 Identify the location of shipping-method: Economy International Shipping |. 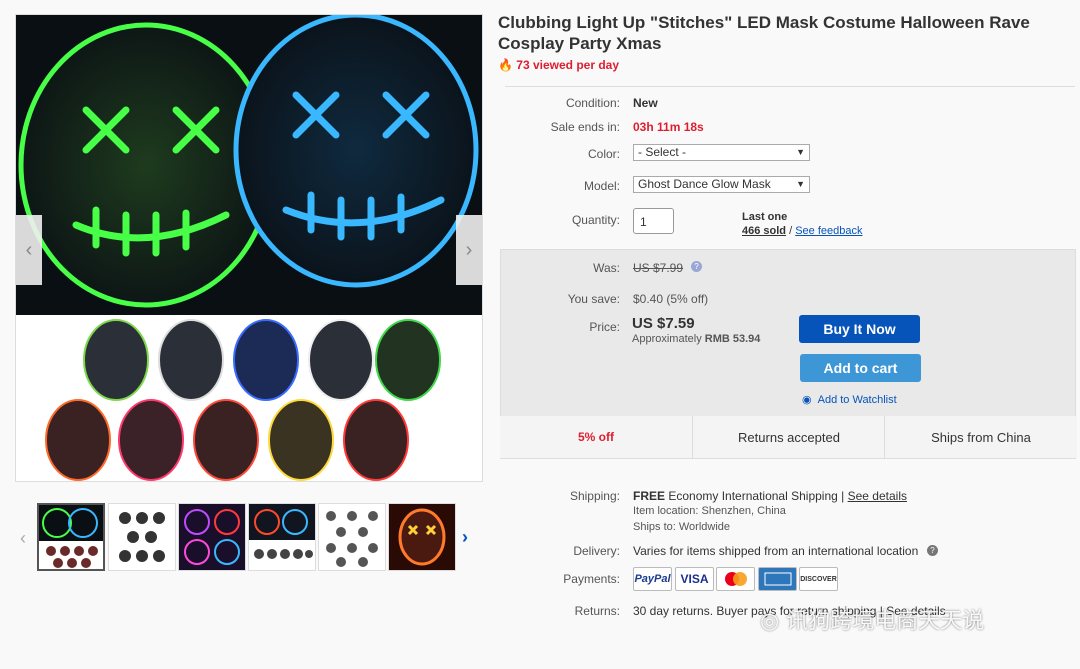
(756, 496).